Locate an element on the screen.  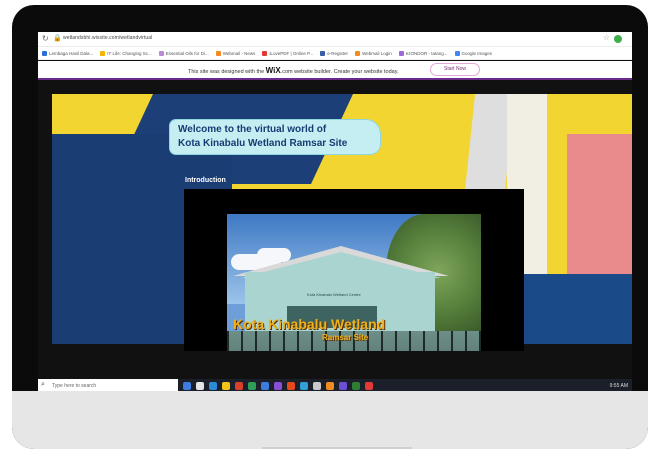
reload-icon: ↻ is located at coordinates (45, 38).